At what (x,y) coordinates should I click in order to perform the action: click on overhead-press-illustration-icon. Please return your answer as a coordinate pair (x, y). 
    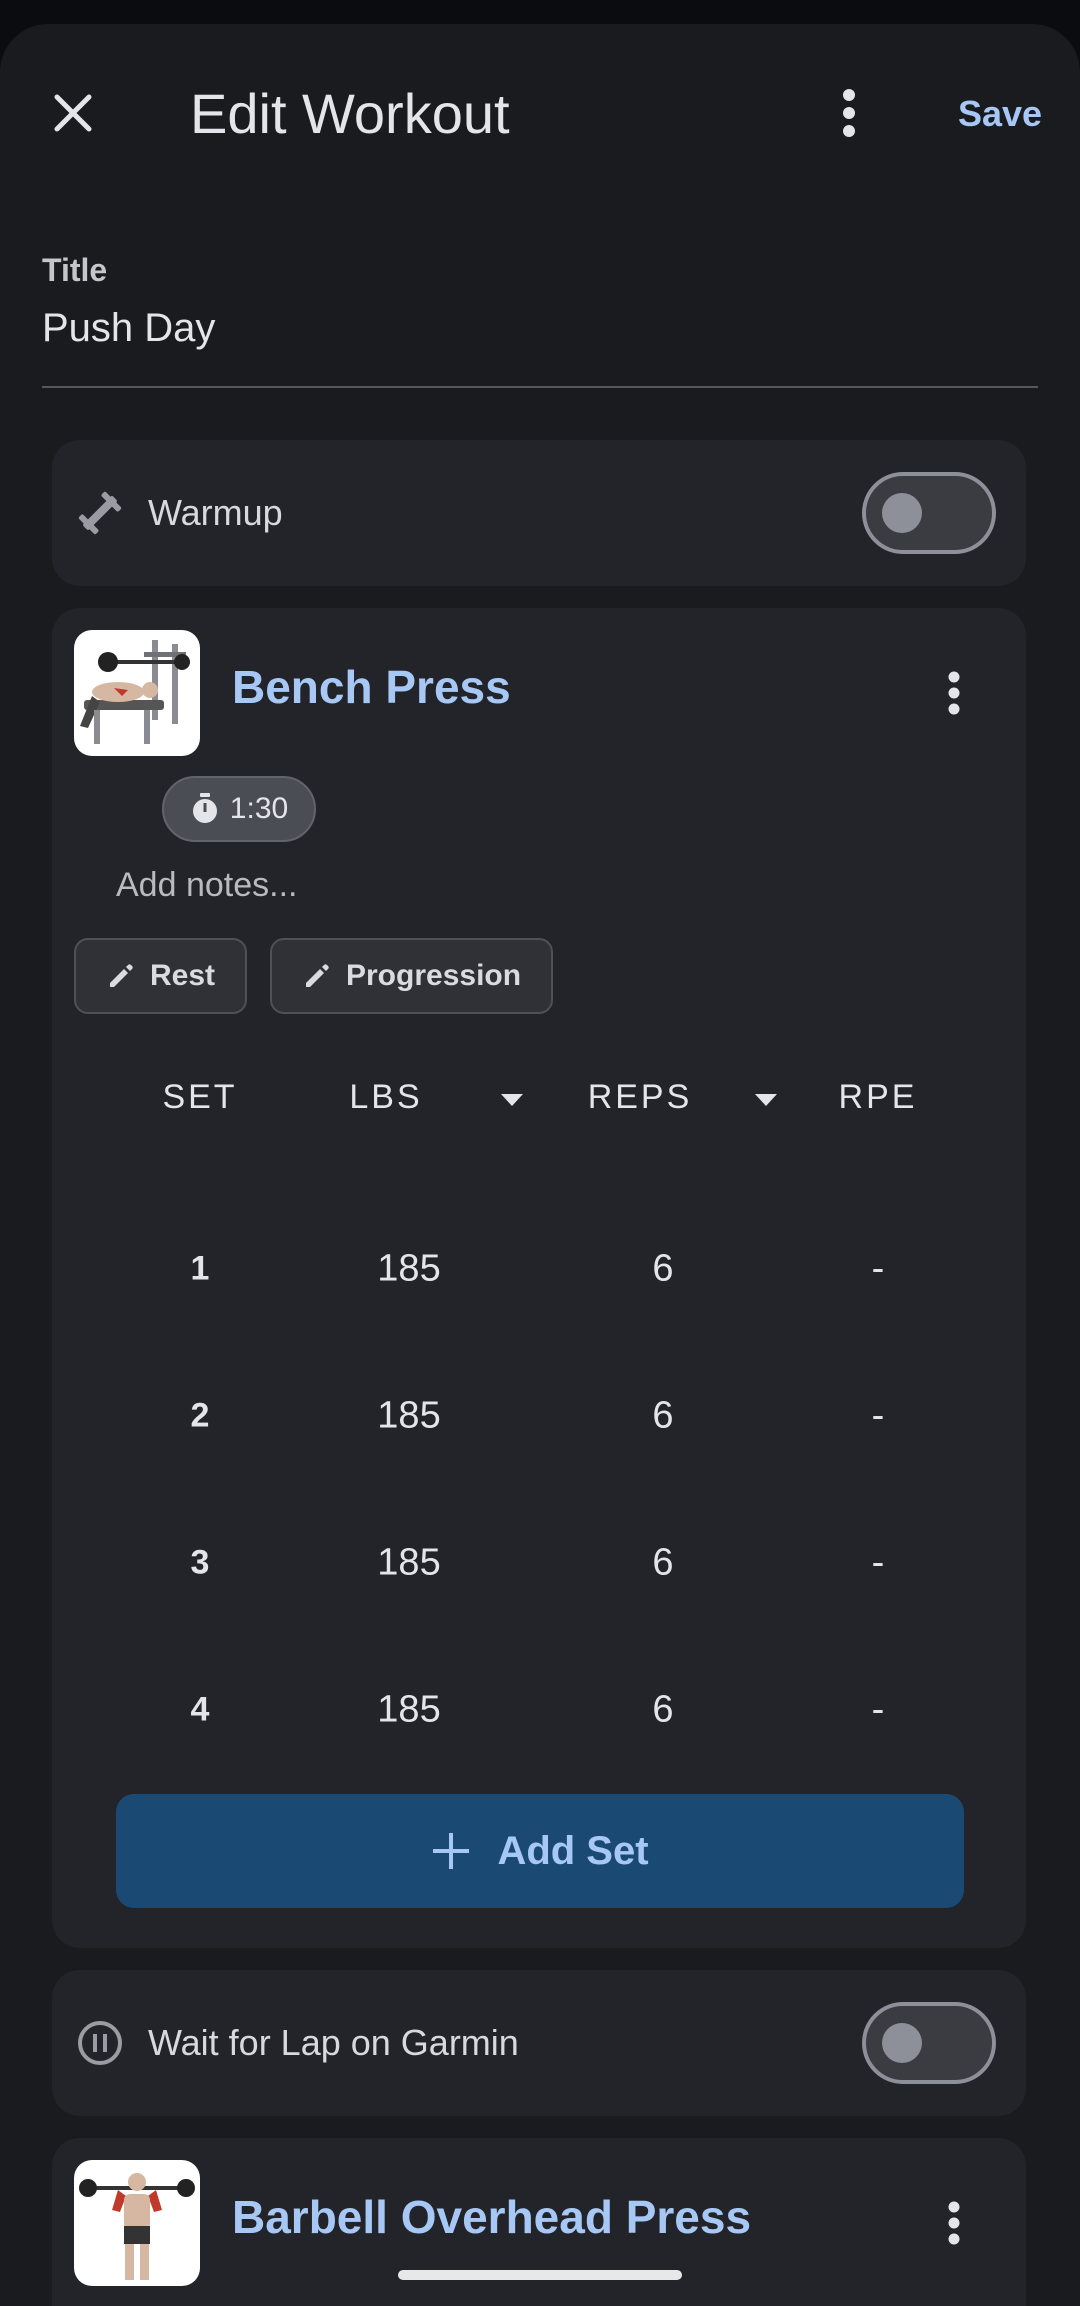
    Looking at the image, I should click on (137, 2226).